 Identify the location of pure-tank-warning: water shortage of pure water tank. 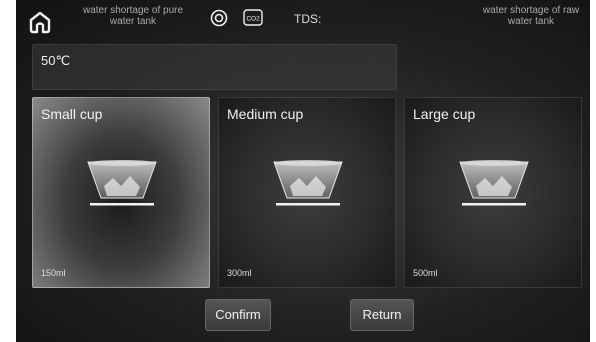
(133, 16).